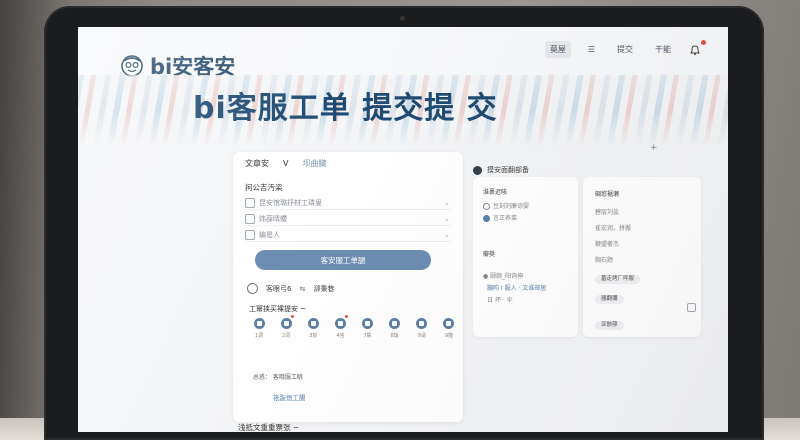 Image resolution: width=800 pixels, height=440 pixels. I want to click on option-1-label: 豆刻刘廉谅婴, so click(511, 206).